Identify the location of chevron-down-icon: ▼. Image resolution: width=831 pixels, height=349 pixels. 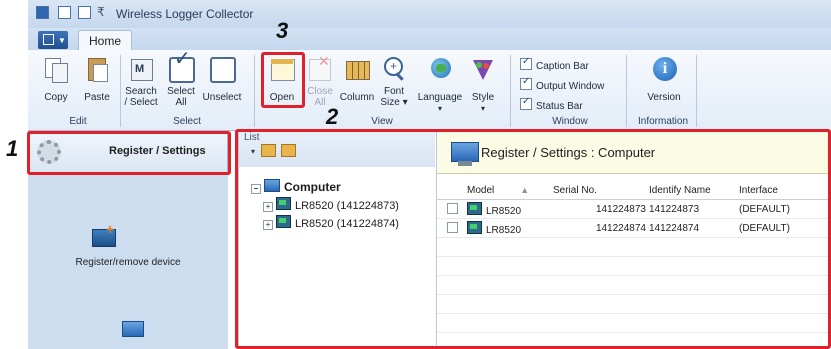
(62, 40).